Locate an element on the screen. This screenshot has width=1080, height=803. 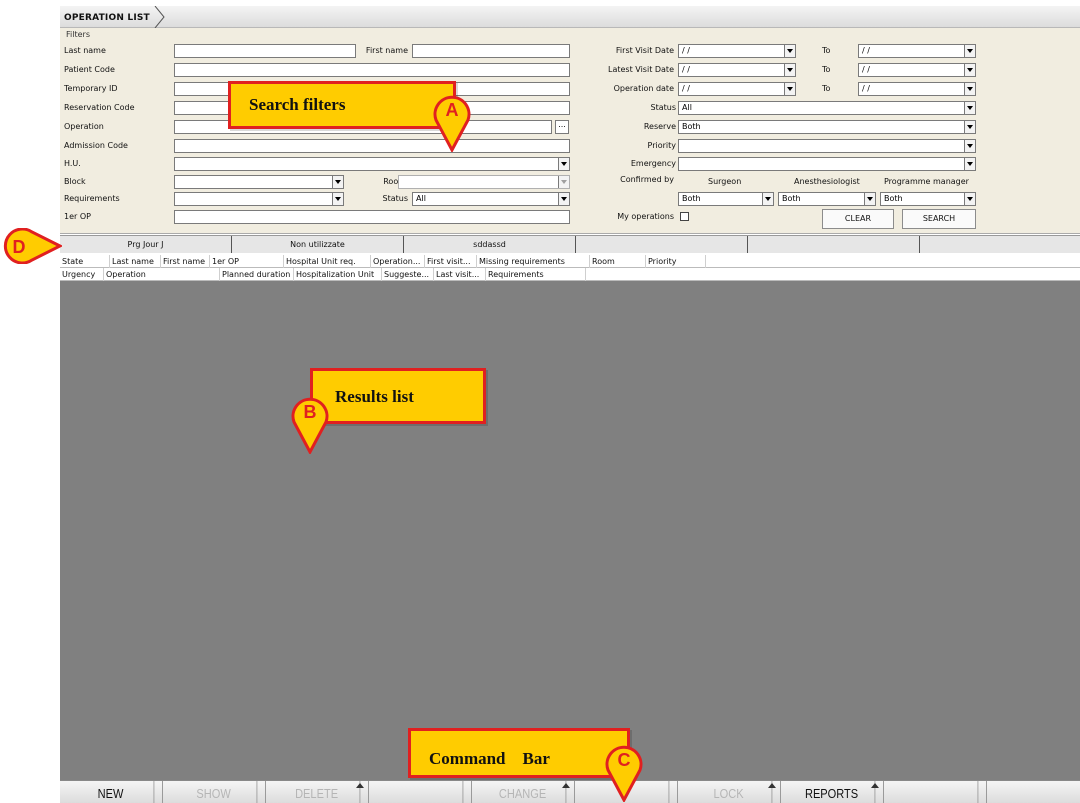
anesthesiologist-label: Anesthesiologist is located at coordinates (827, 181).